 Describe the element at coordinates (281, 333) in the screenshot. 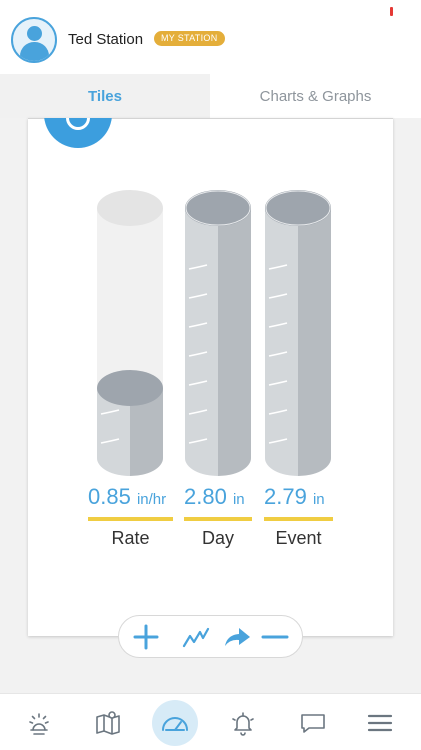

I see `event-gauge-fill-left` at that location.